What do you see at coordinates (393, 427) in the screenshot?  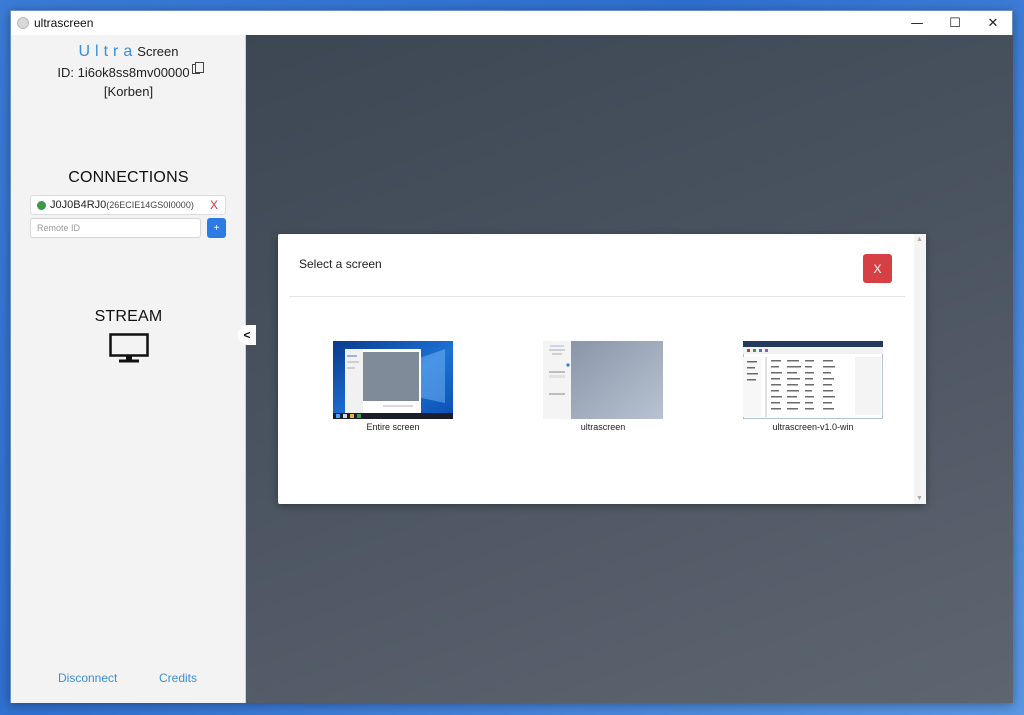 I see `source-label: Entire screen` at bounding box center [393, 427].